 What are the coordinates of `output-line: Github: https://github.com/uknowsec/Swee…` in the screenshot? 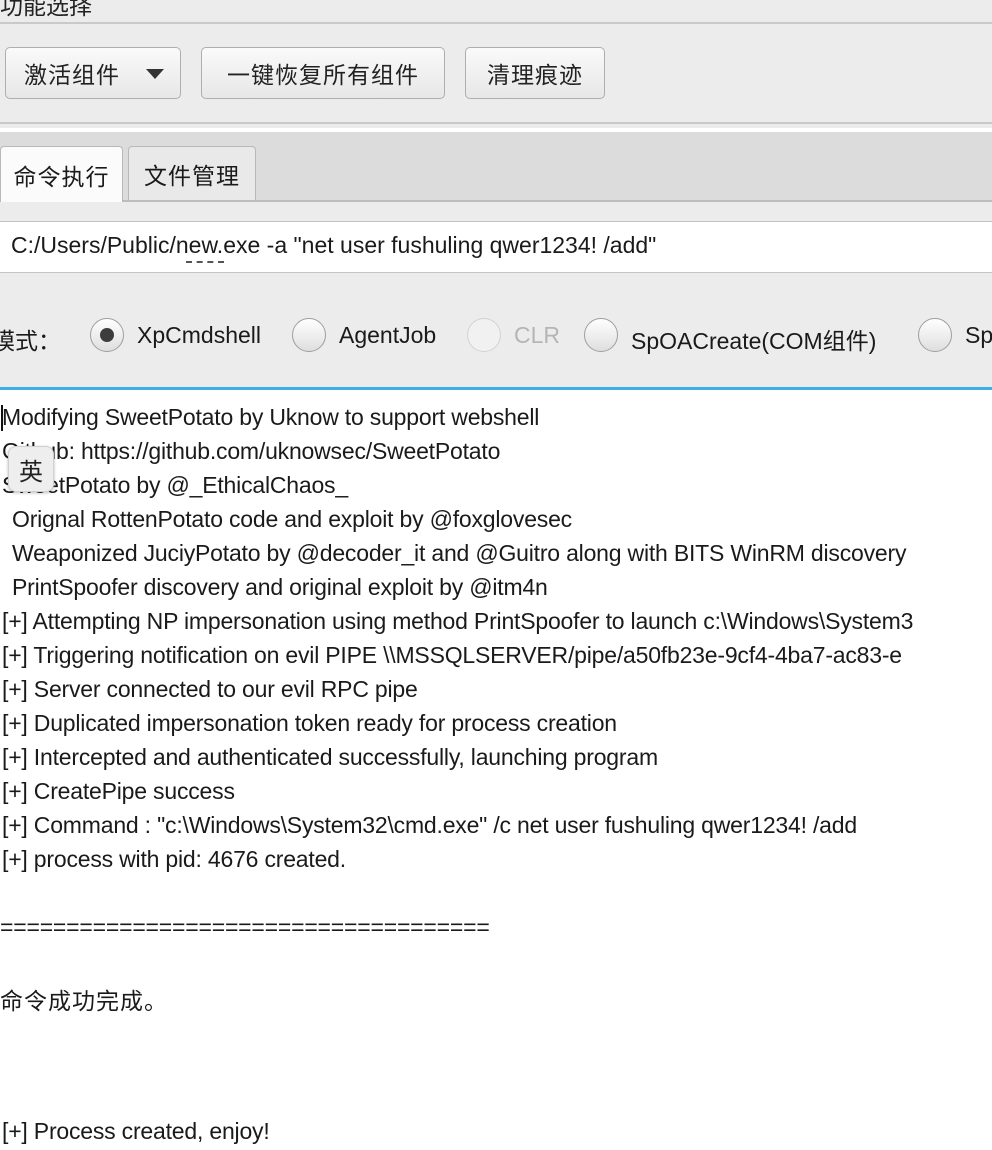 It's located at (251, 451).